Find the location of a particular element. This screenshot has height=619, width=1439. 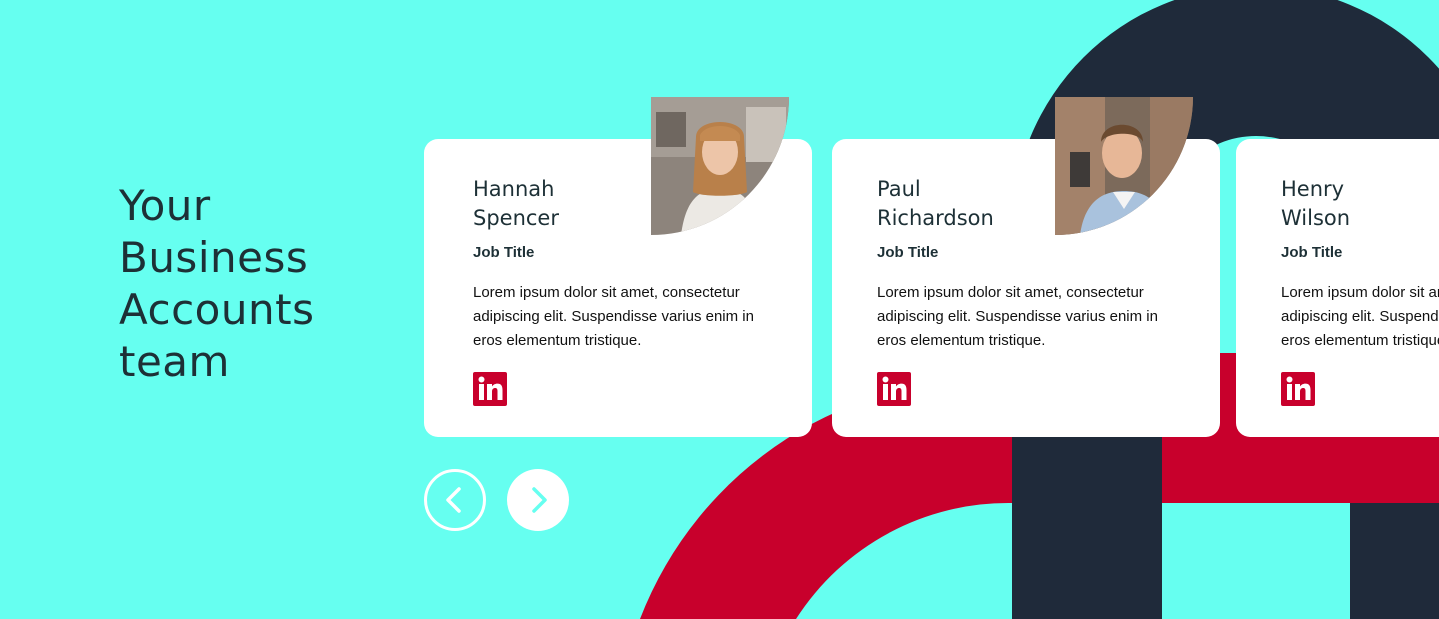

member-first-name: Paul is located at coordinates (899, 189).